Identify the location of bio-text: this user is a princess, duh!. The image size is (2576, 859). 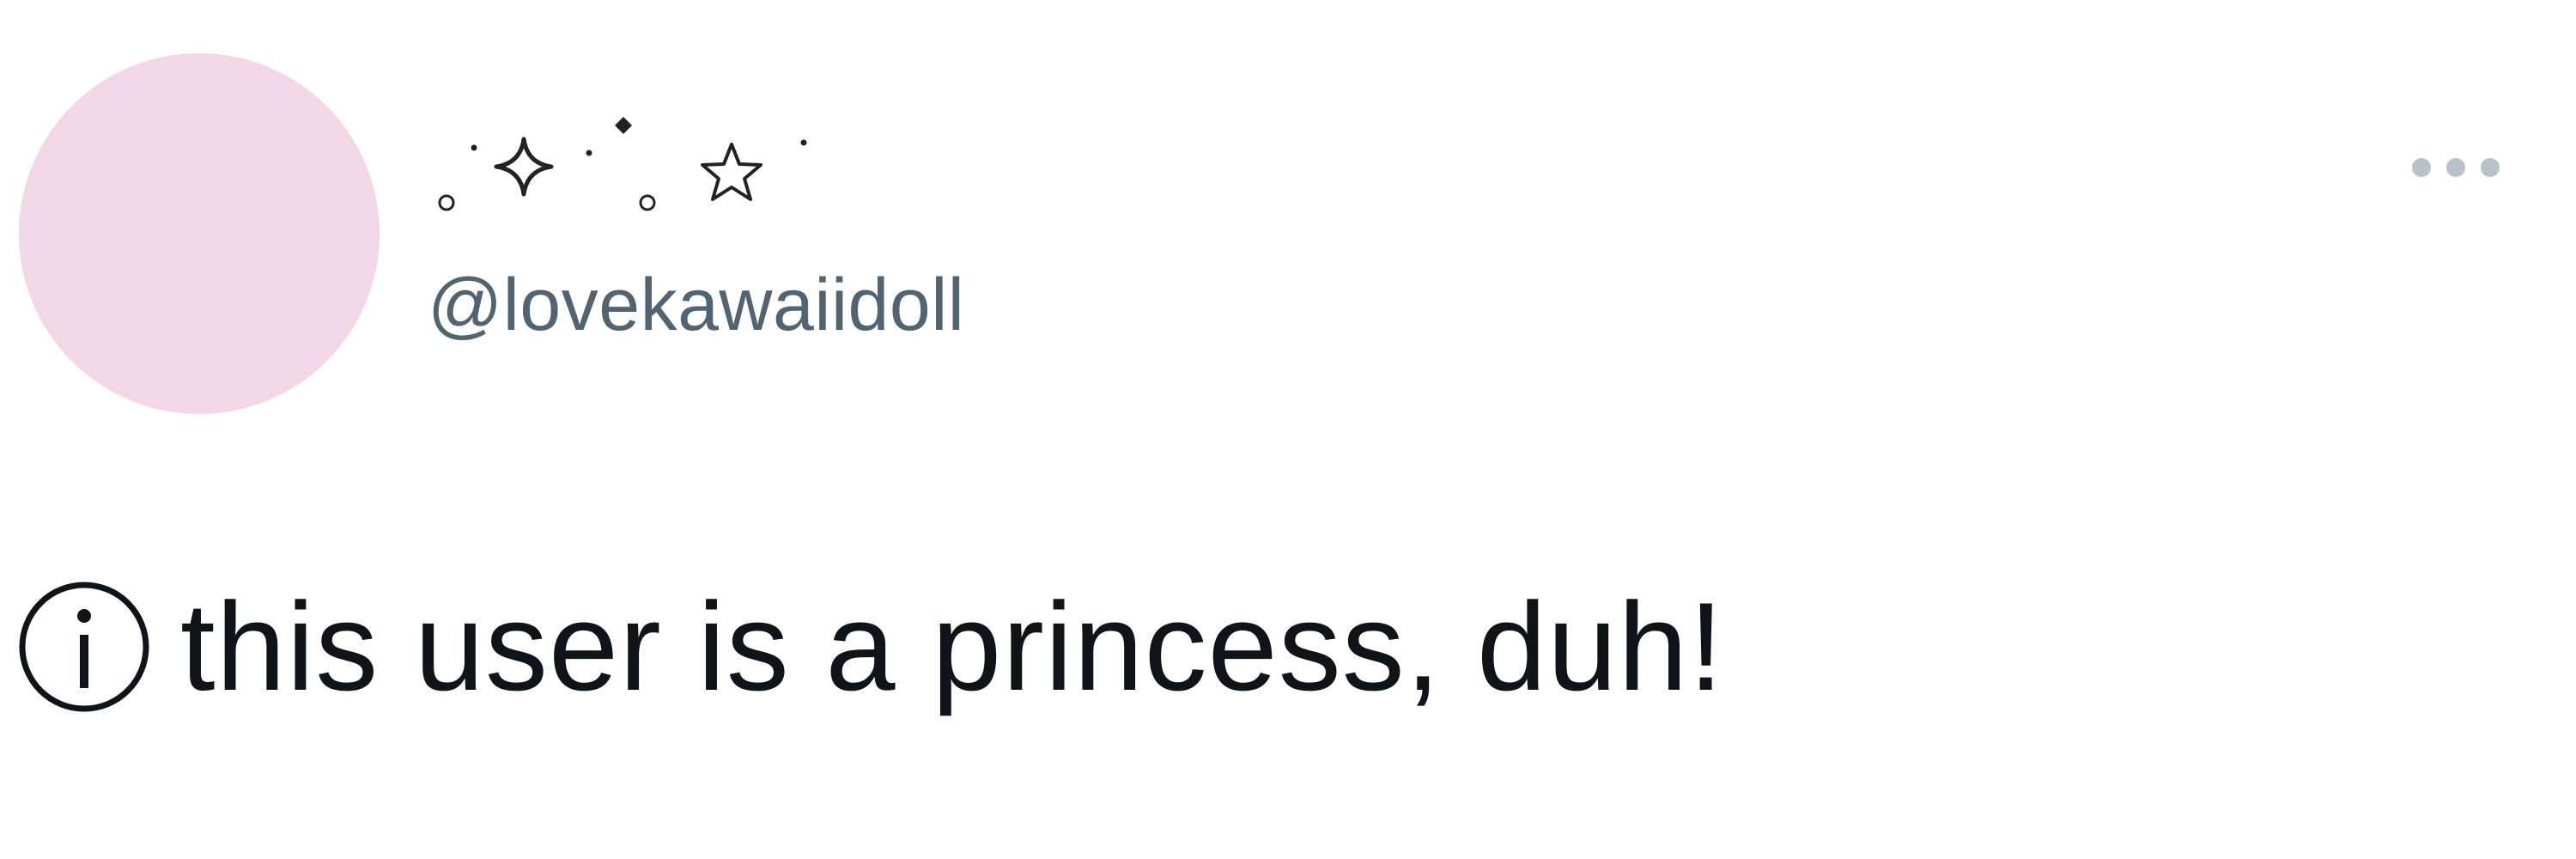
(952, 646).